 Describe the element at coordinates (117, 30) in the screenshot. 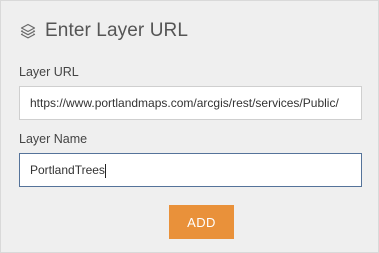

I see `panel-title: Enter Layer URL` at that location.